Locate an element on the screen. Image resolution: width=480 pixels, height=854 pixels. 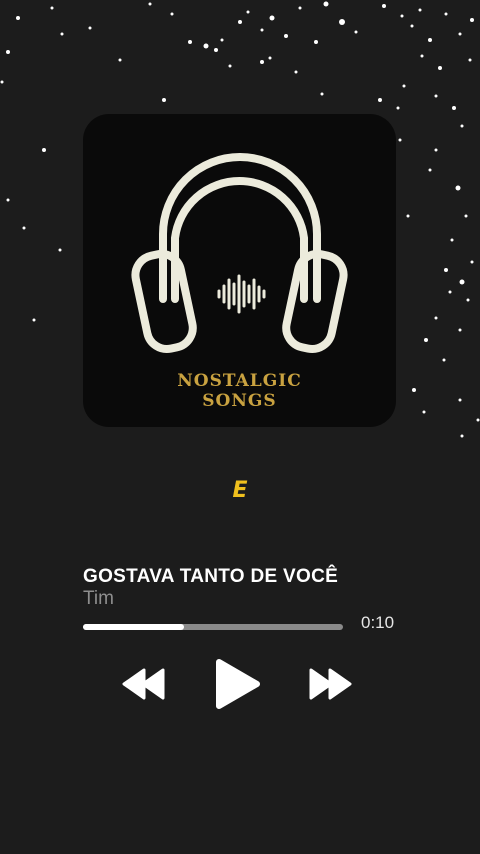
rewind-icon is located at coordinates (143, 684).